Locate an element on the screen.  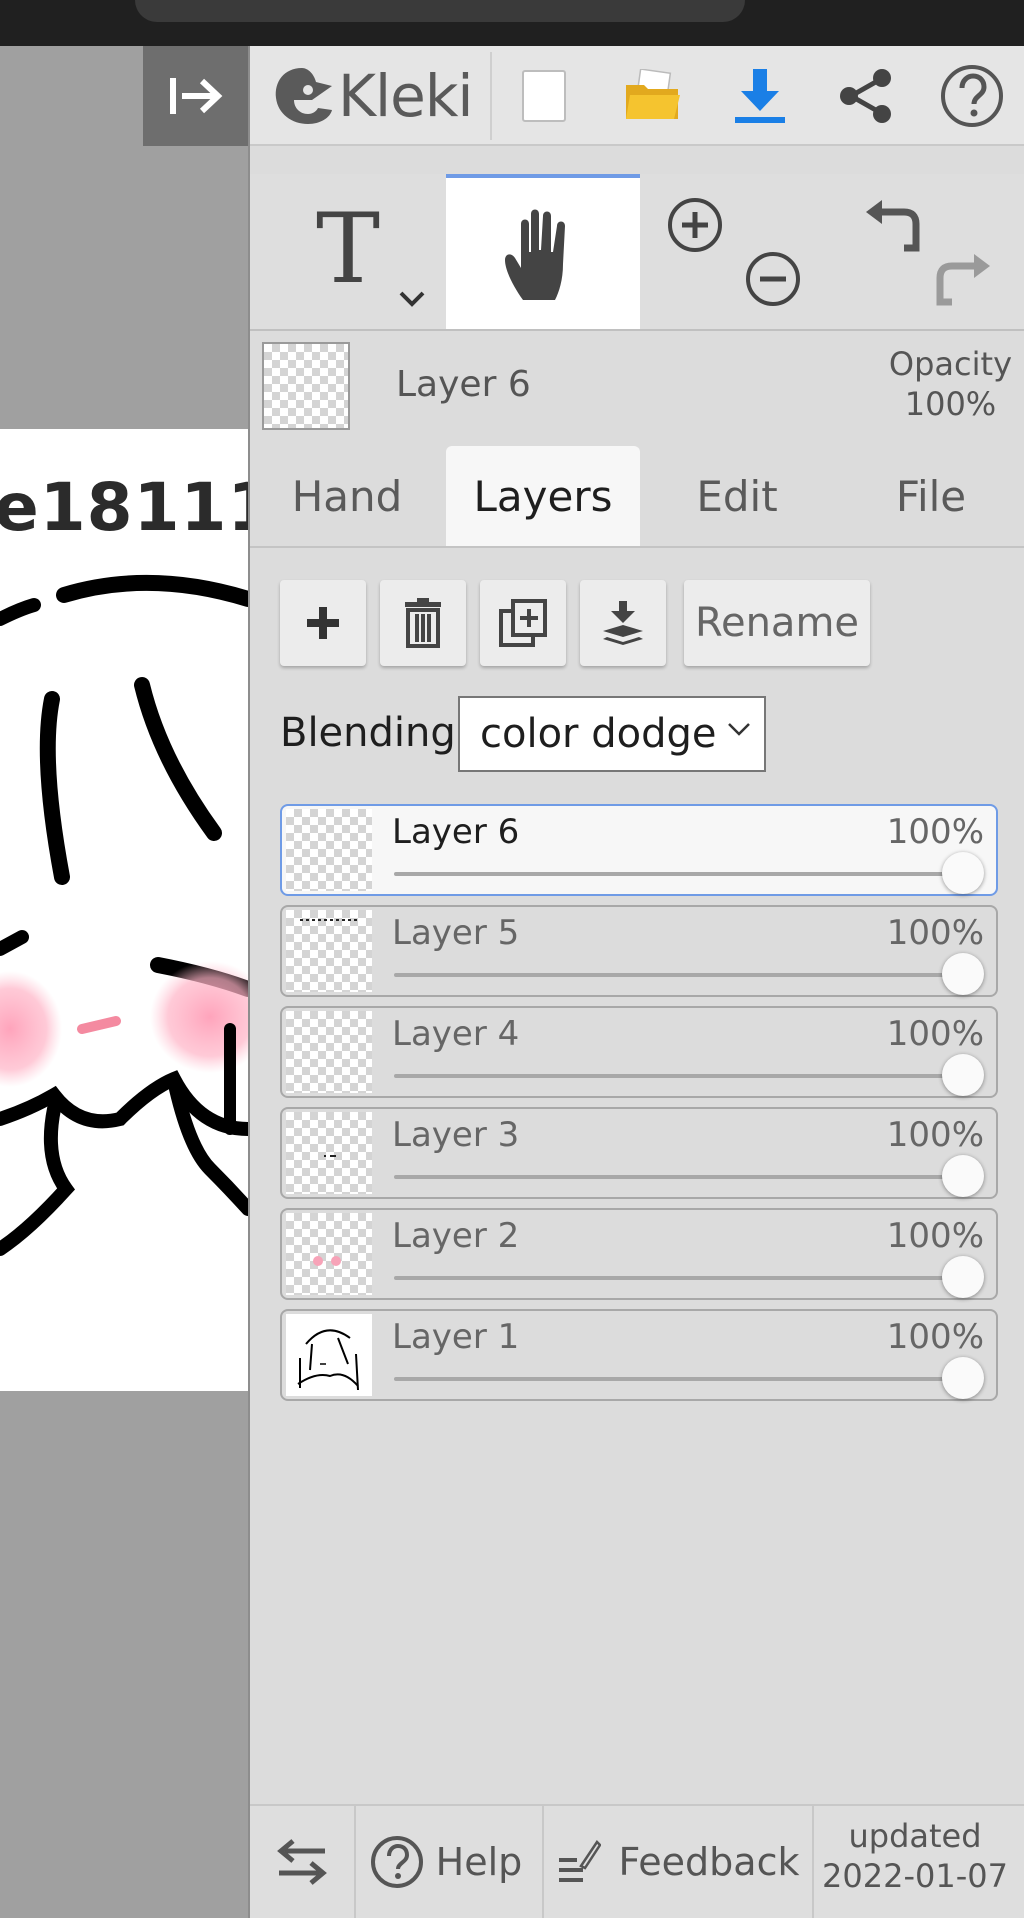
share-button is located at coordinates (866, 96).